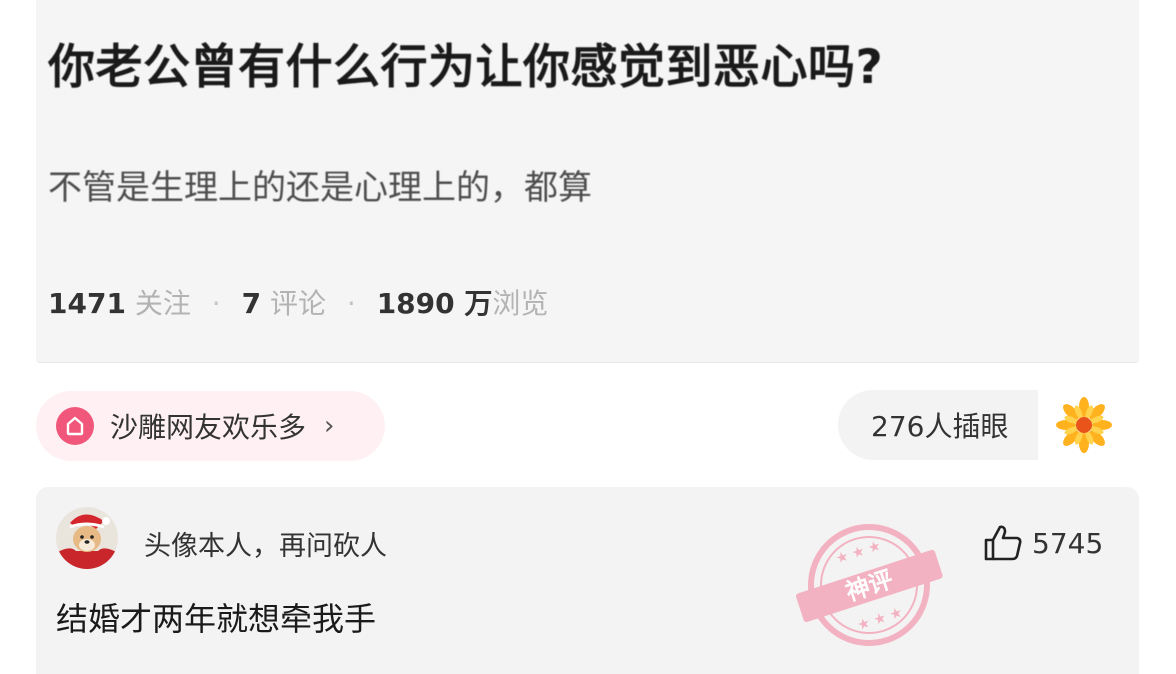 The width and height of the screenshot is (1176, 674). What do you see at coordinates (265, 543) in the screenshot?
I see `commenter-name: 头像本人，再问砍人` at bounding box center [265, 543].